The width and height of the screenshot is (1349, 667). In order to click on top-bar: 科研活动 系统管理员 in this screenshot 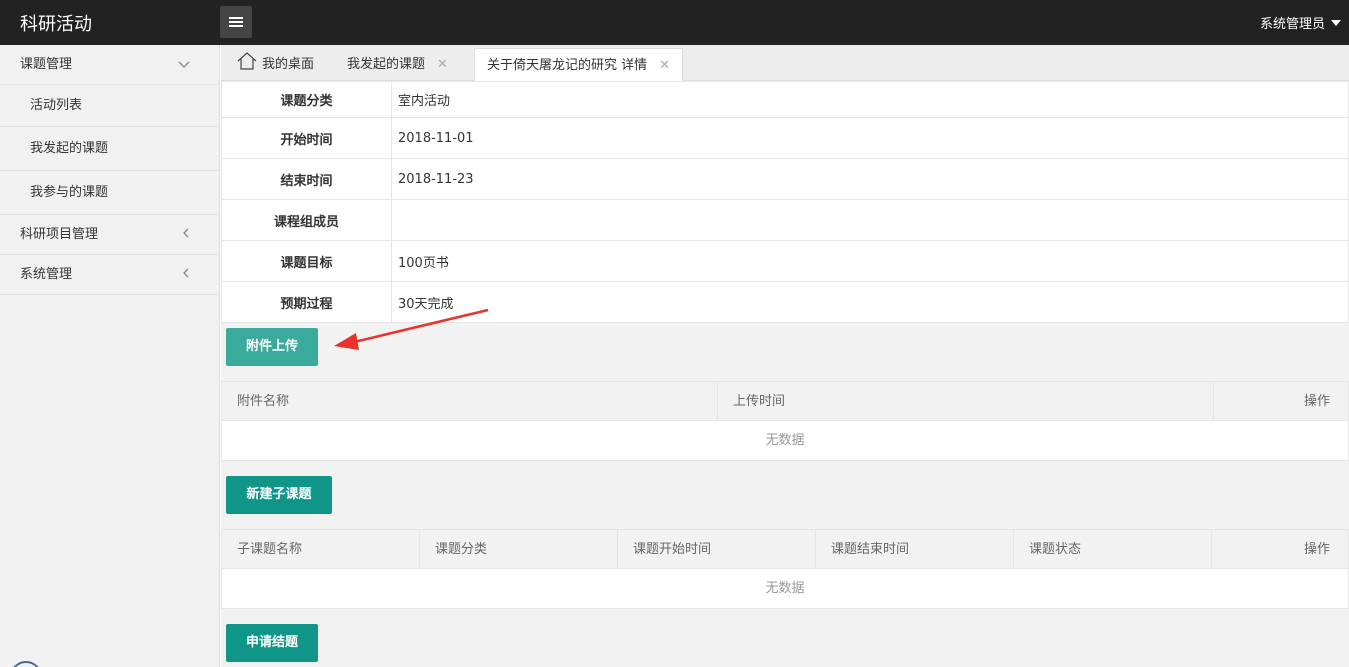, I will do `click(674, 22)`.